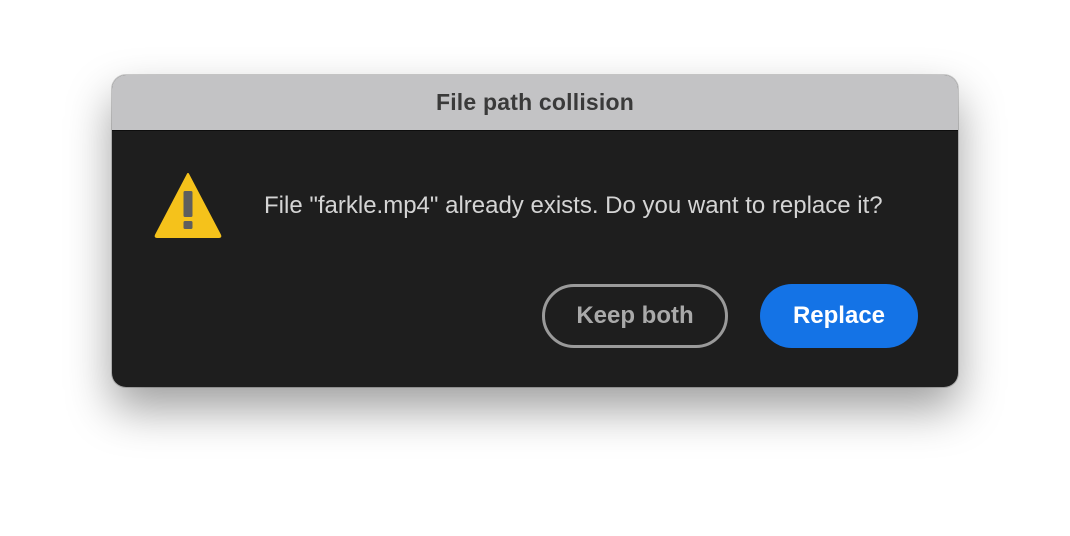 The width and height of the screenshot is (1070, 536). Describe the element at coordinates (188, 205) in the screenshot. I see `warning-icon` at that location.